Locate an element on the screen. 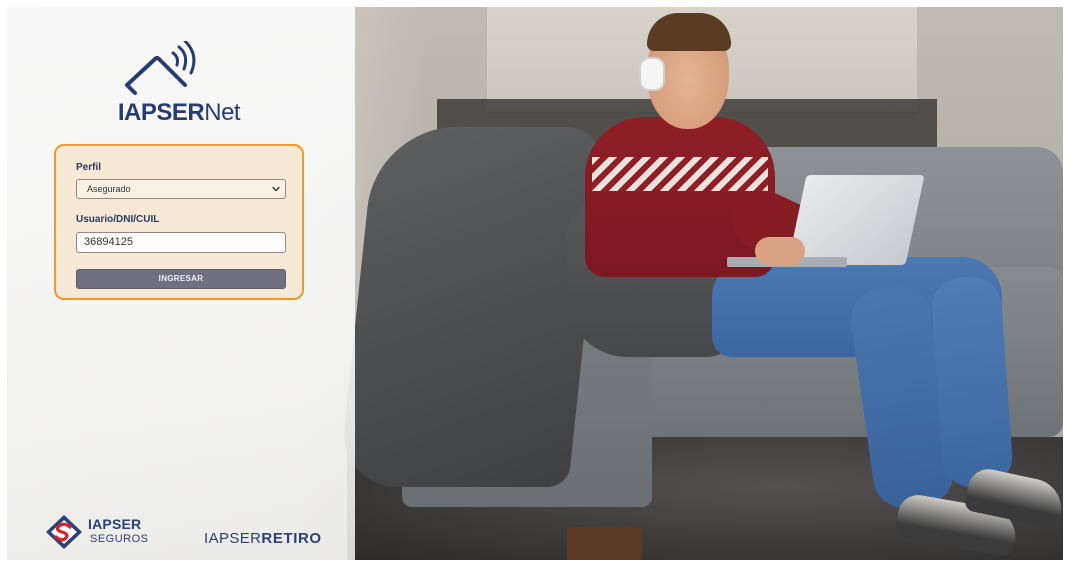  retiro-suffix: RETIRO is located at coordinates (291, 538).